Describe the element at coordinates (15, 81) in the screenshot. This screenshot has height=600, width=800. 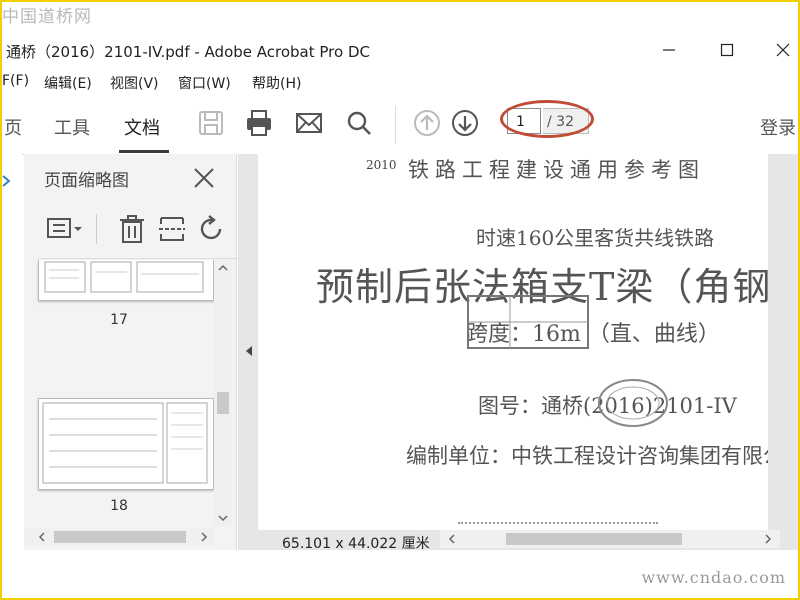
I see `menu-file: F(F)` at that location.